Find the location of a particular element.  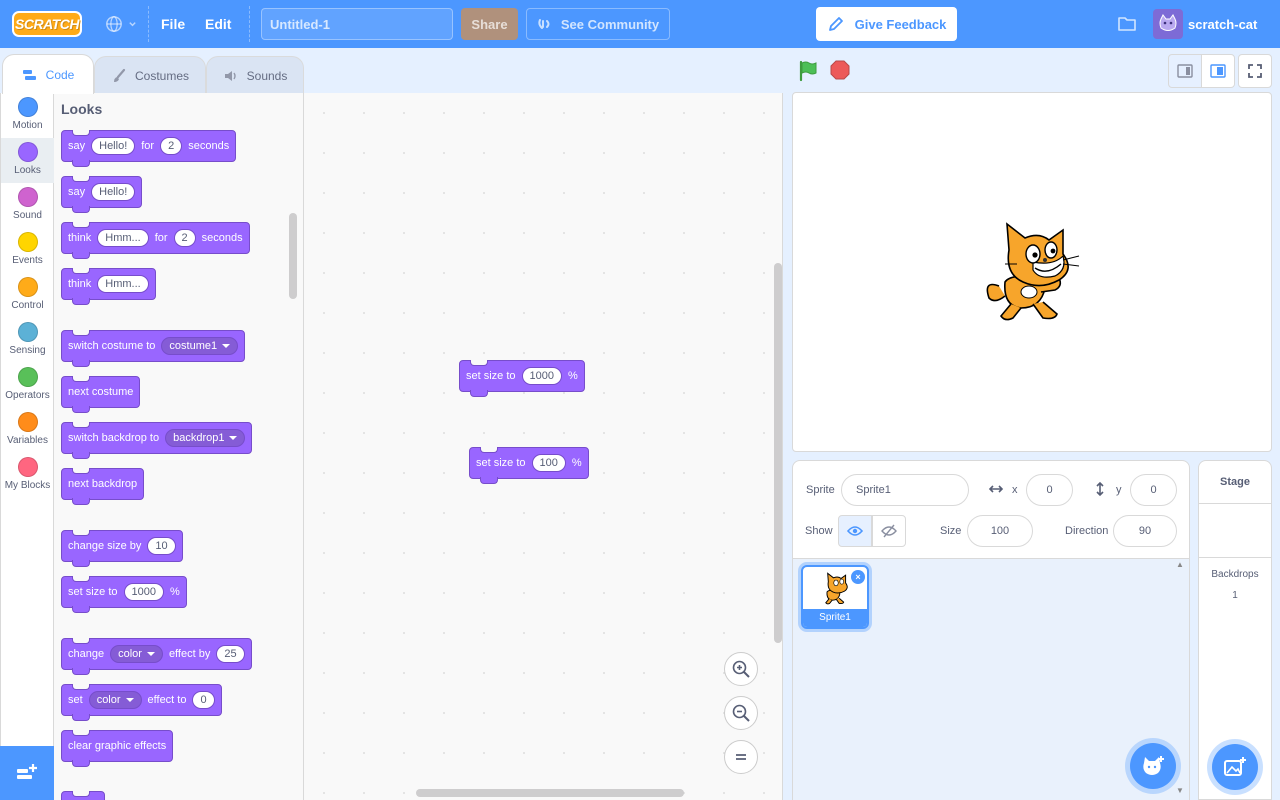

block-next-costume: next costume is located at coordinates (101, 394).